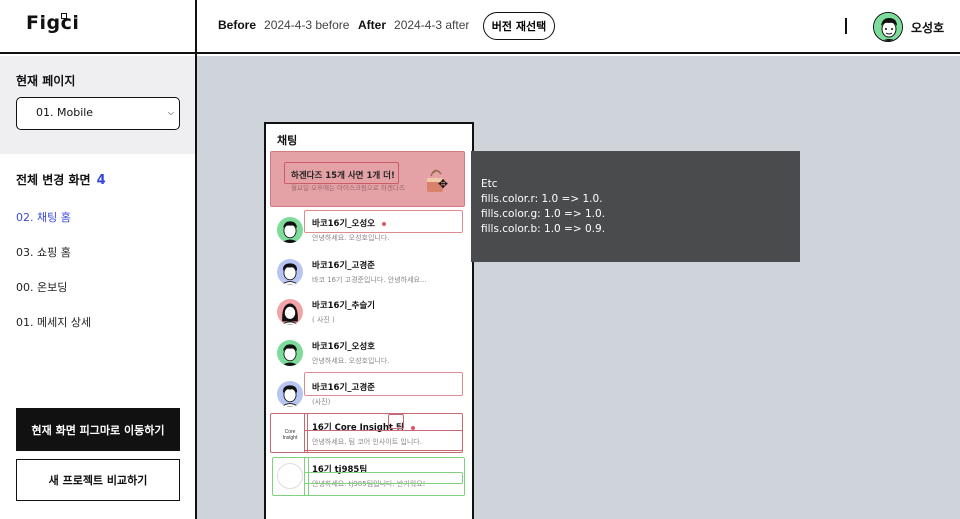  I want to click on compare-new-project-button: 새 프로젝트 비교하기, so click(98, 480).